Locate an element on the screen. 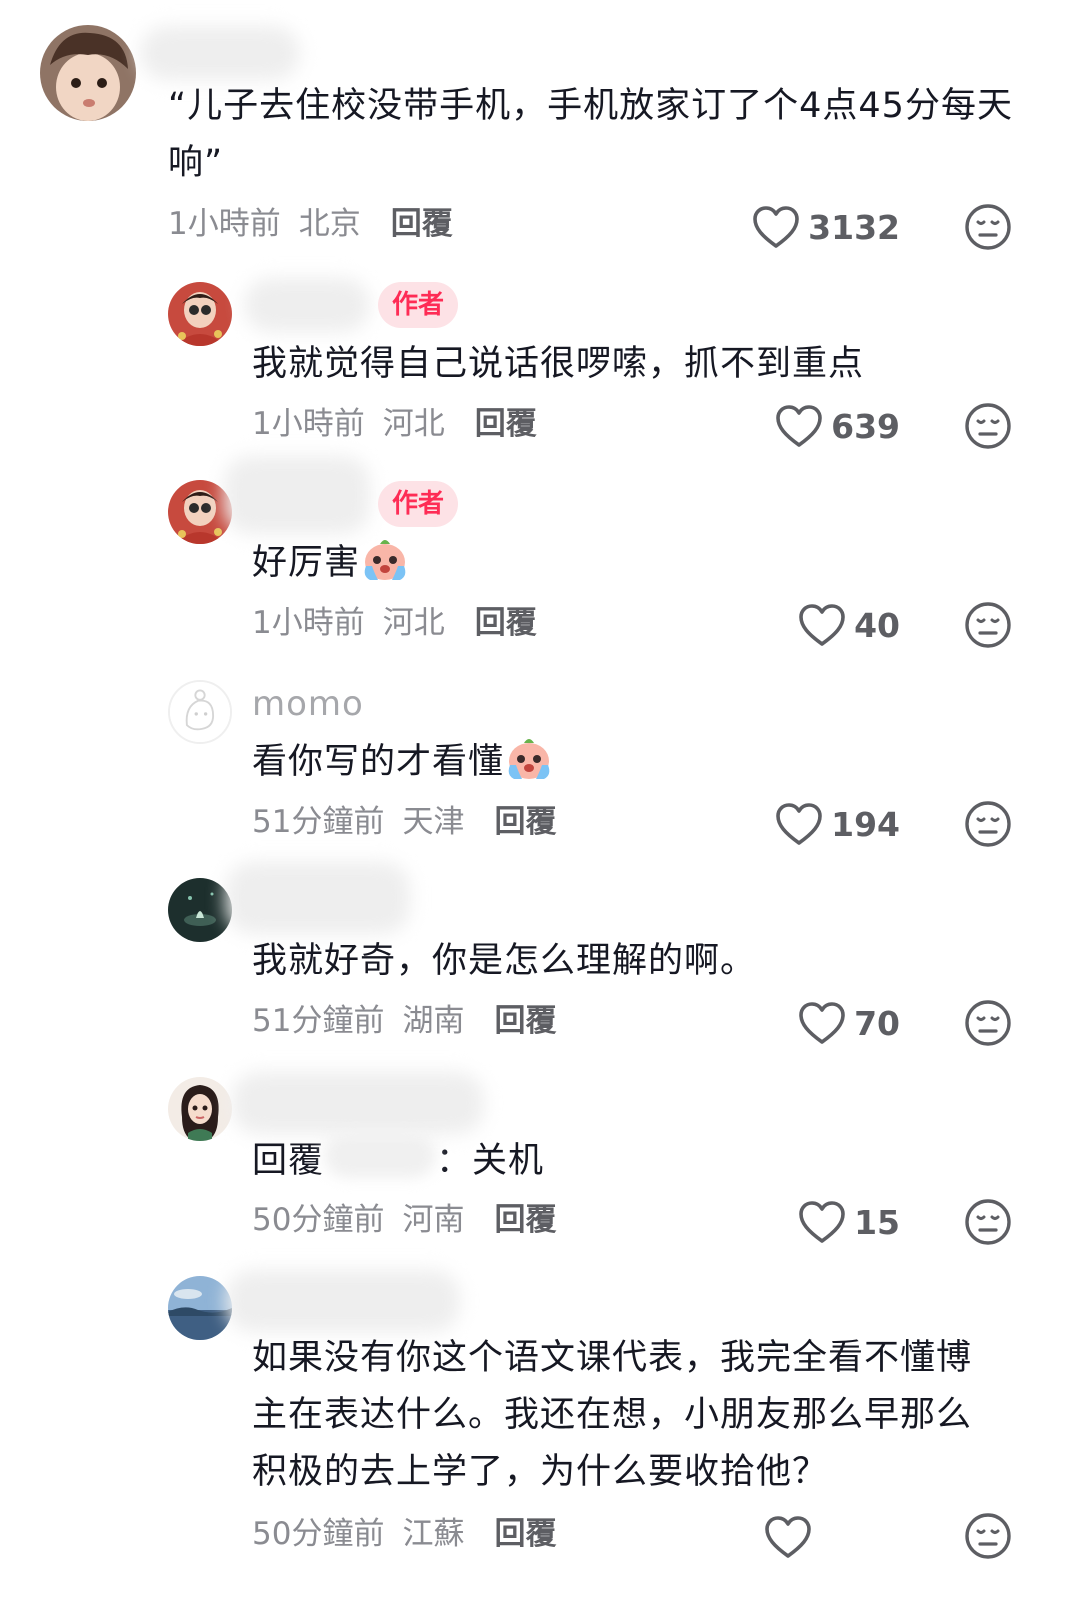 The image size is (1080, 1608). like-count: 70 is located at coordinates (877, 1023).